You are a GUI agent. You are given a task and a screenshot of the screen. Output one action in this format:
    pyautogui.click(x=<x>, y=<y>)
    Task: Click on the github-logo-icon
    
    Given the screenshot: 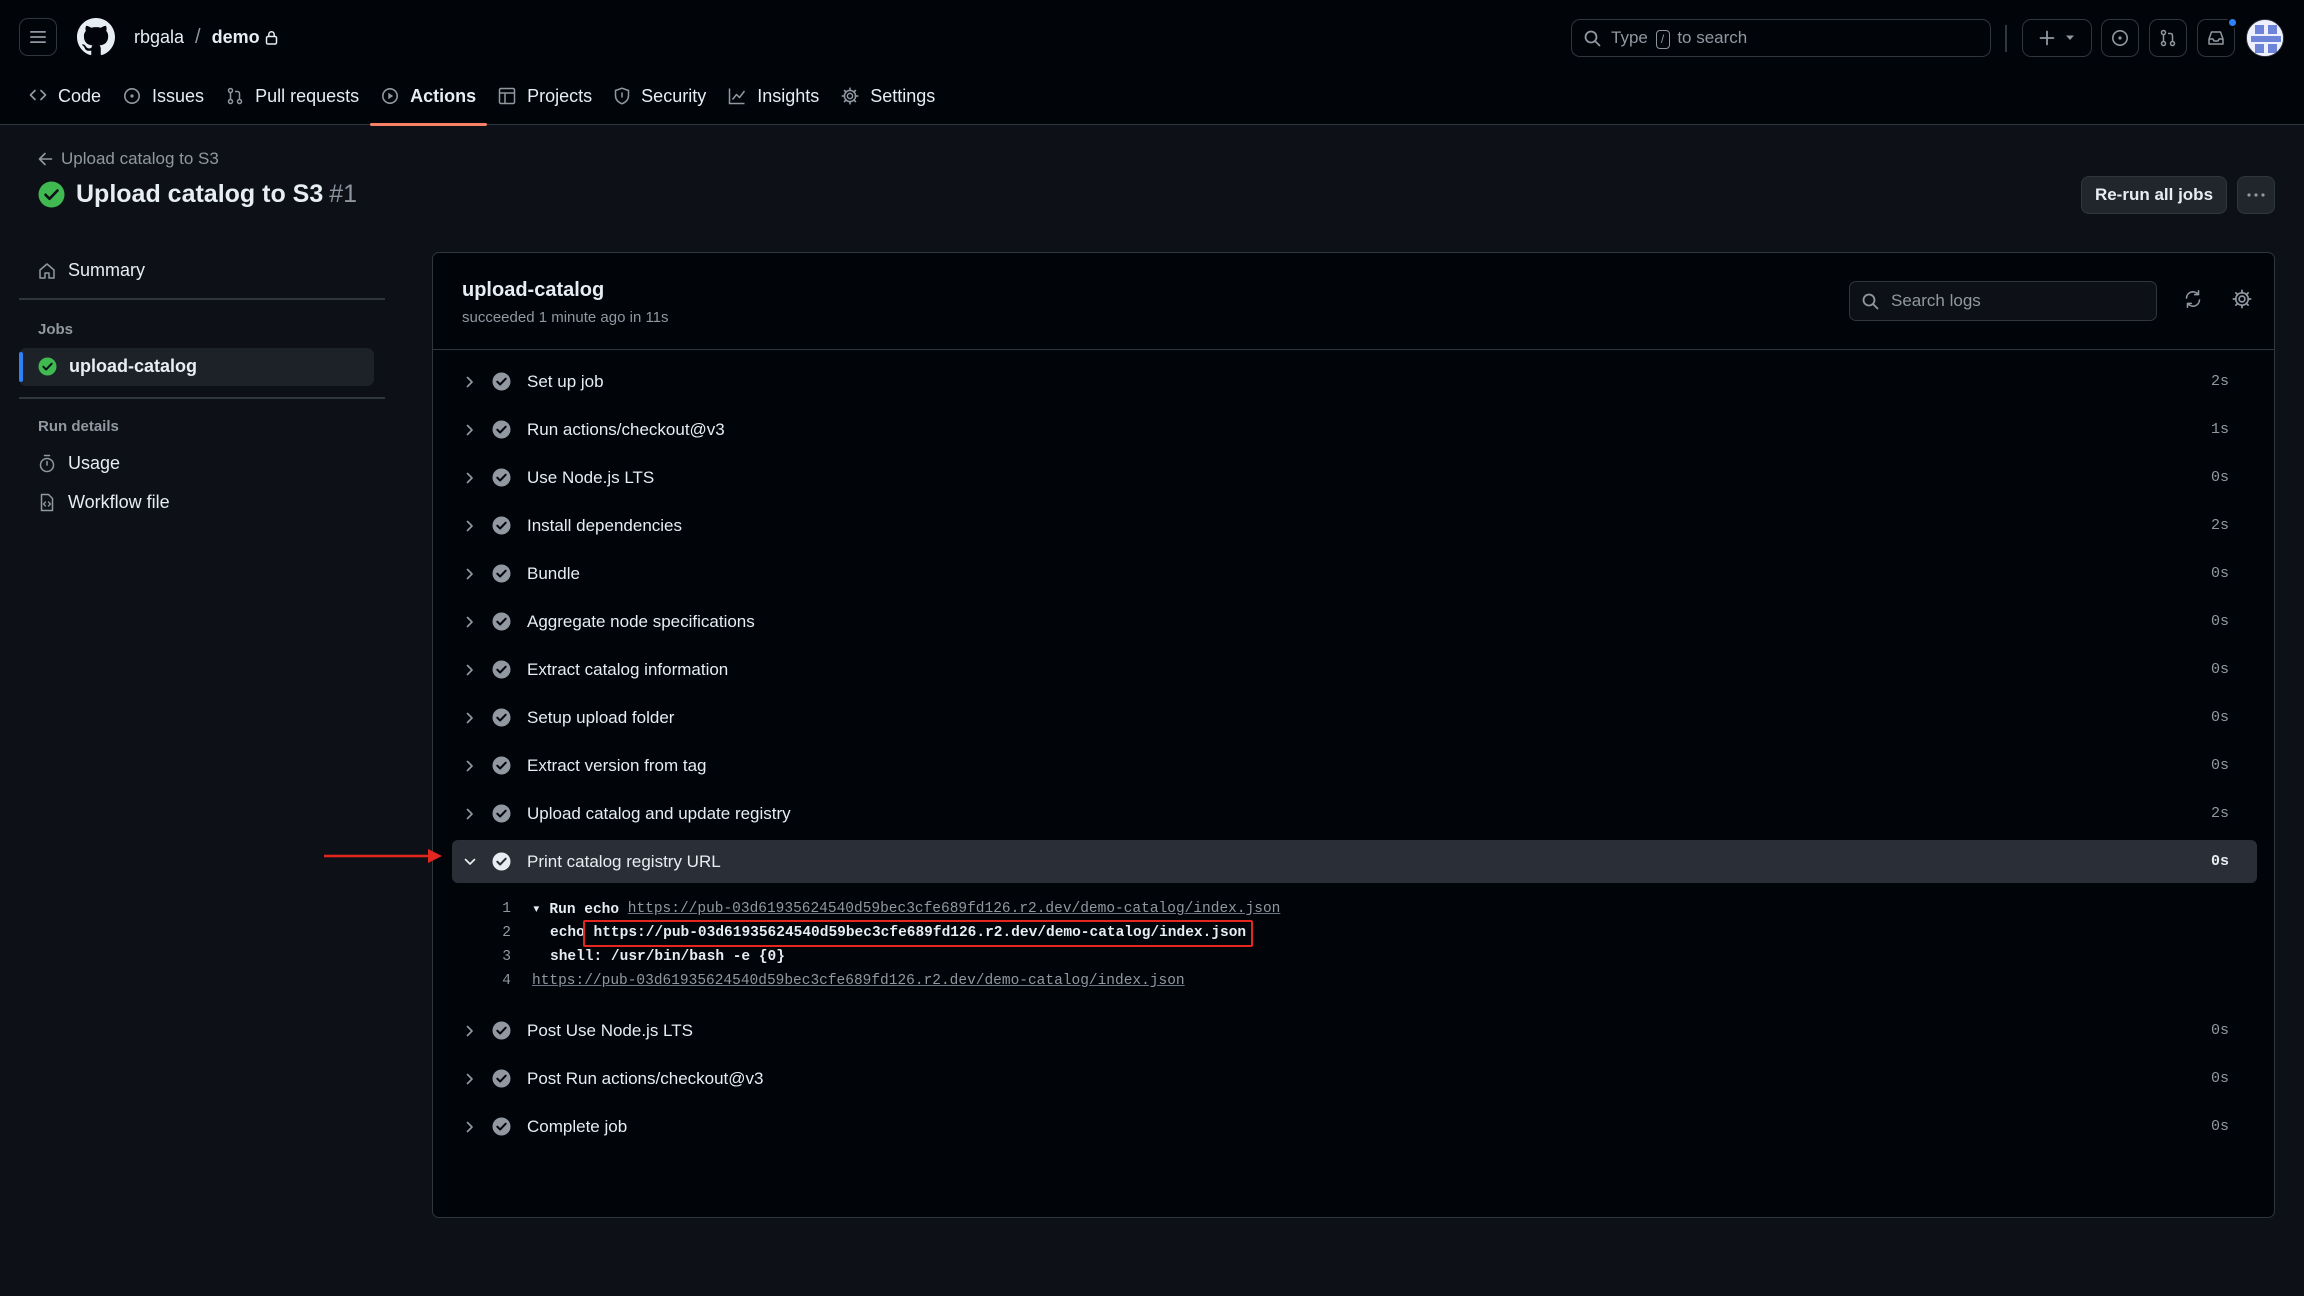 What is the action you would take?
    pyautogui.click(x=96, y=37)
    